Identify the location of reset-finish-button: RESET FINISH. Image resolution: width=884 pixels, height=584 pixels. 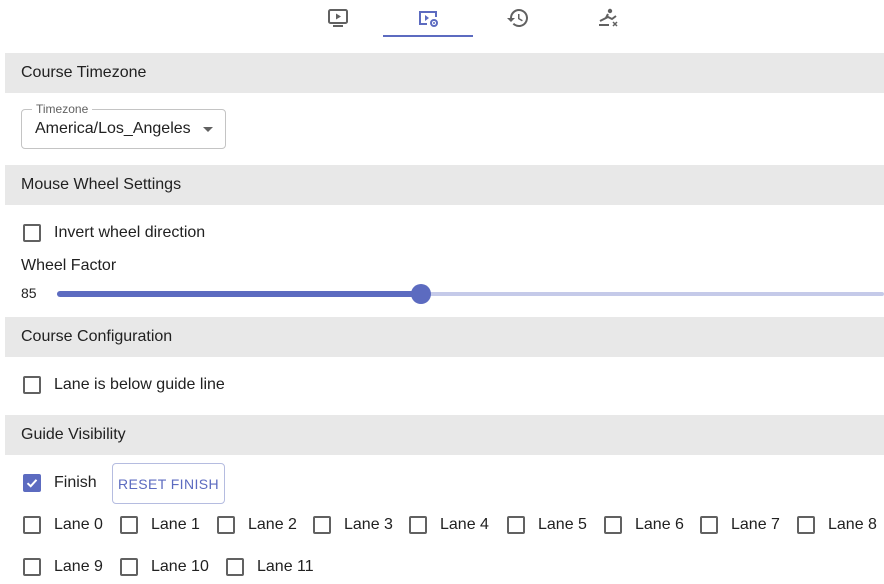
(168, 483).